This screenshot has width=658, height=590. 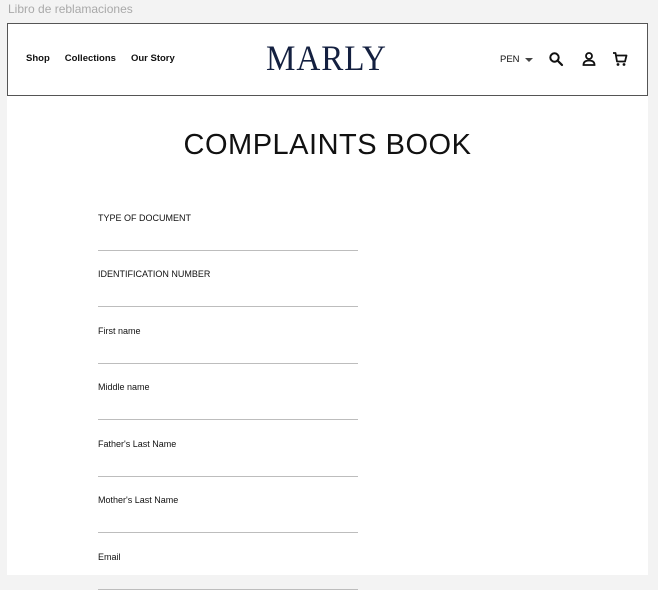 What do you see at coordinates (589, 59) in the screenshot?
I see `user-icon` at bounding box center [589, 59].